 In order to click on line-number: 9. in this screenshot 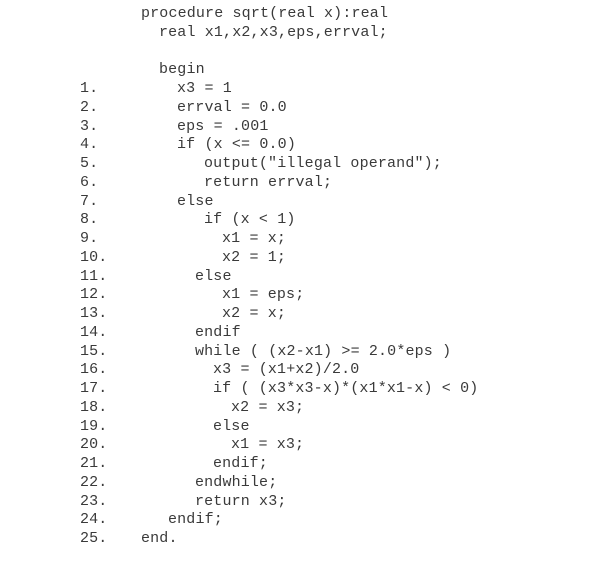, I will do `click(89, 238)`.